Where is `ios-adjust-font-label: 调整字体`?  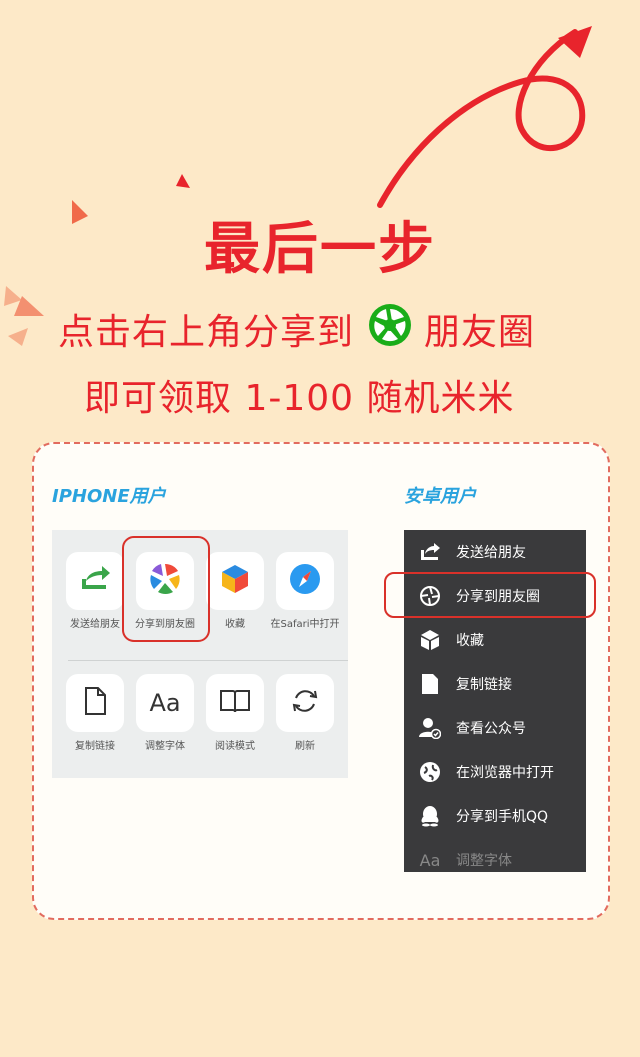
ios-adjust-font-label: 调整字体 is located at coordinates (165, 746).